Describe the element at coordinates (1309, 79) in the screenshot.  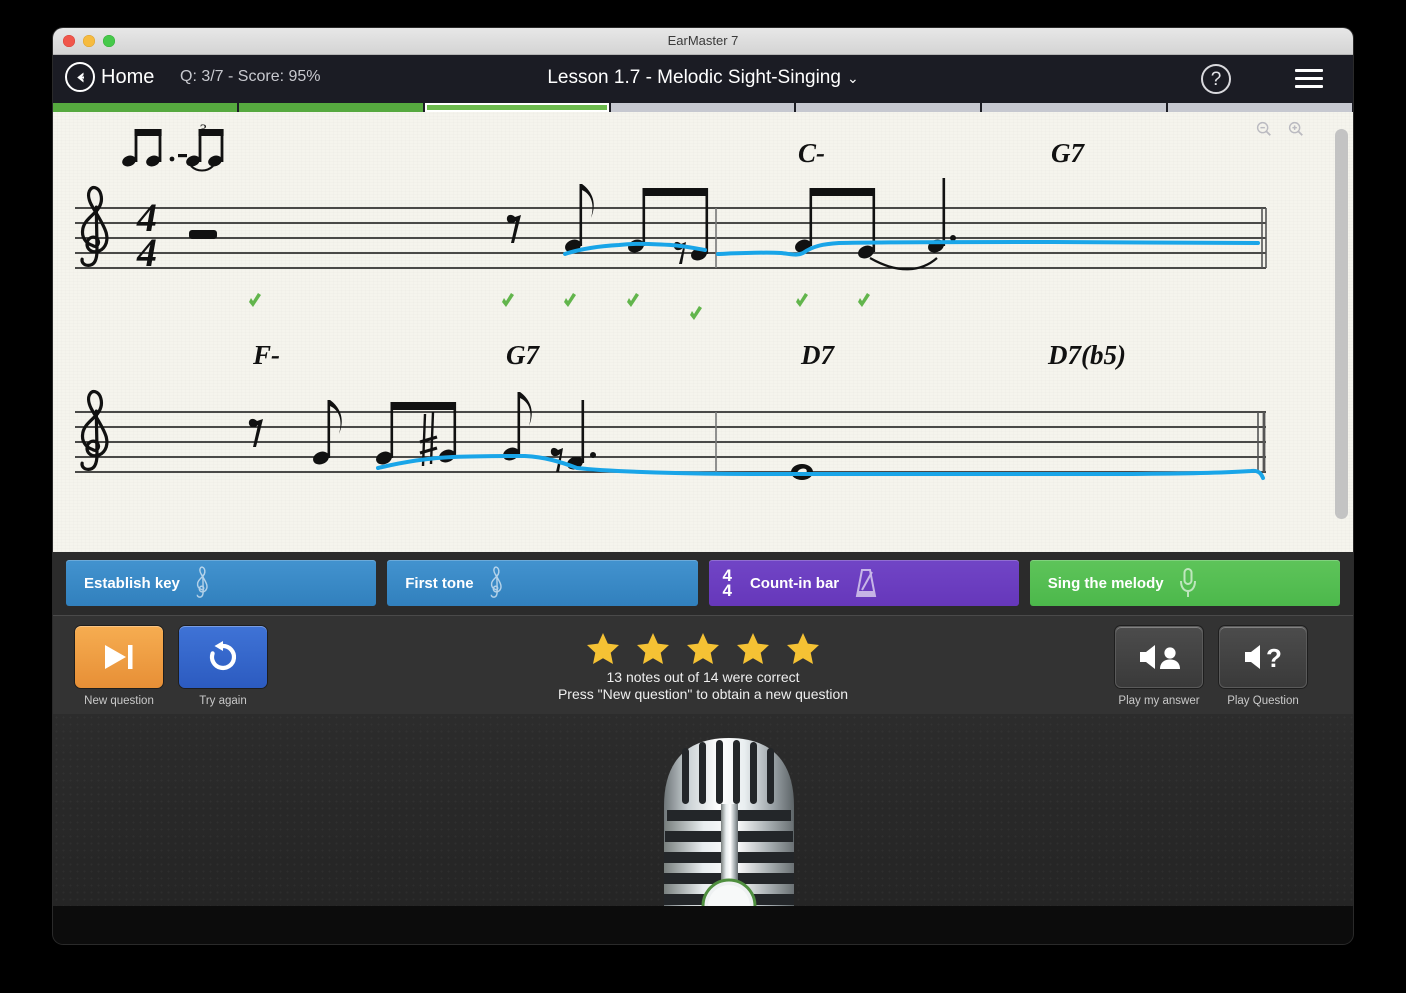
I see `hamburger-menu-icon` at that location.